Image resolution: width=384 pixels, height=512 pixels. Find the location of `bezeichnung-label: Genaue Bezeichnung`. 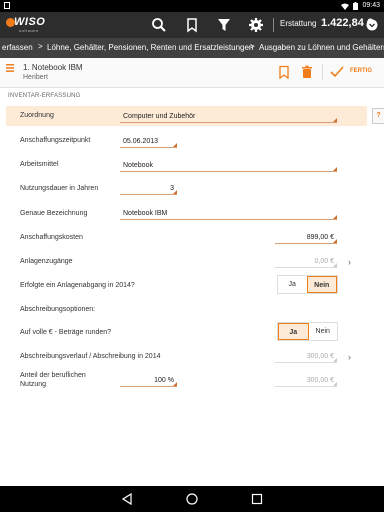

bezeichnung-label: Genaue Bezeichnung is located at coordinates (54, 213).